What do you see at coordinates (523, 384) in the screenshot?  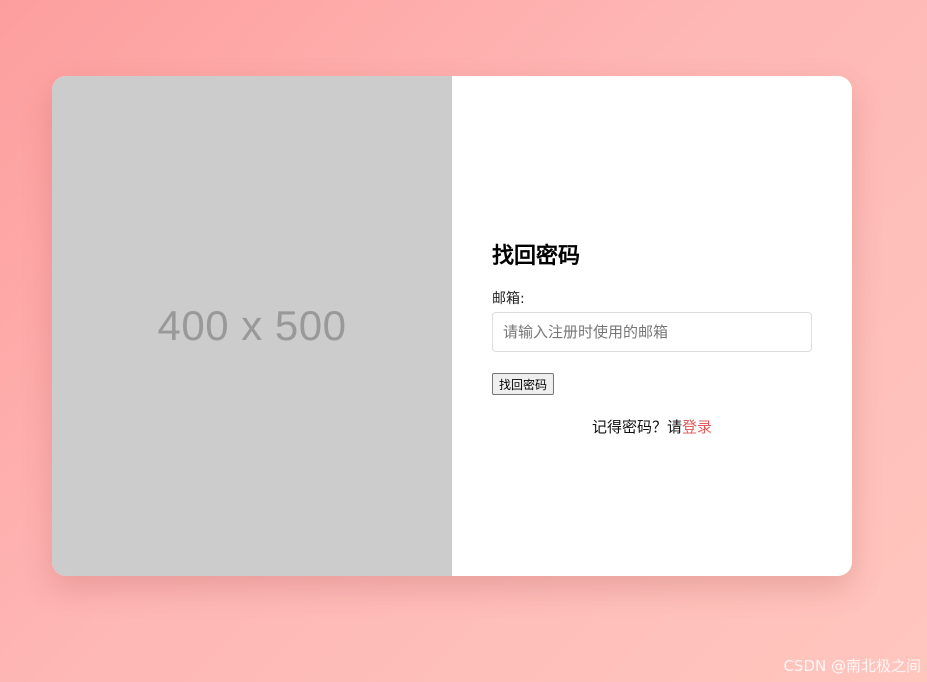 I see `recover-password-button: 找回密码` at bounding box center [523, 384].